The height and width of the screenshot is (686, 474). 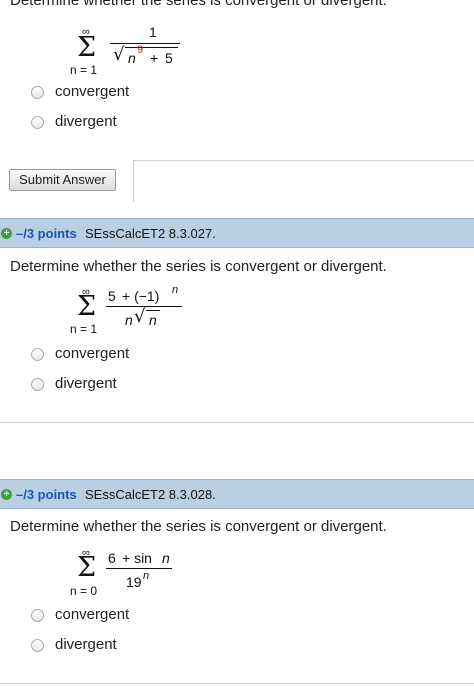 I want to click on q1-radio-divergent, so click(x=37, y=122).